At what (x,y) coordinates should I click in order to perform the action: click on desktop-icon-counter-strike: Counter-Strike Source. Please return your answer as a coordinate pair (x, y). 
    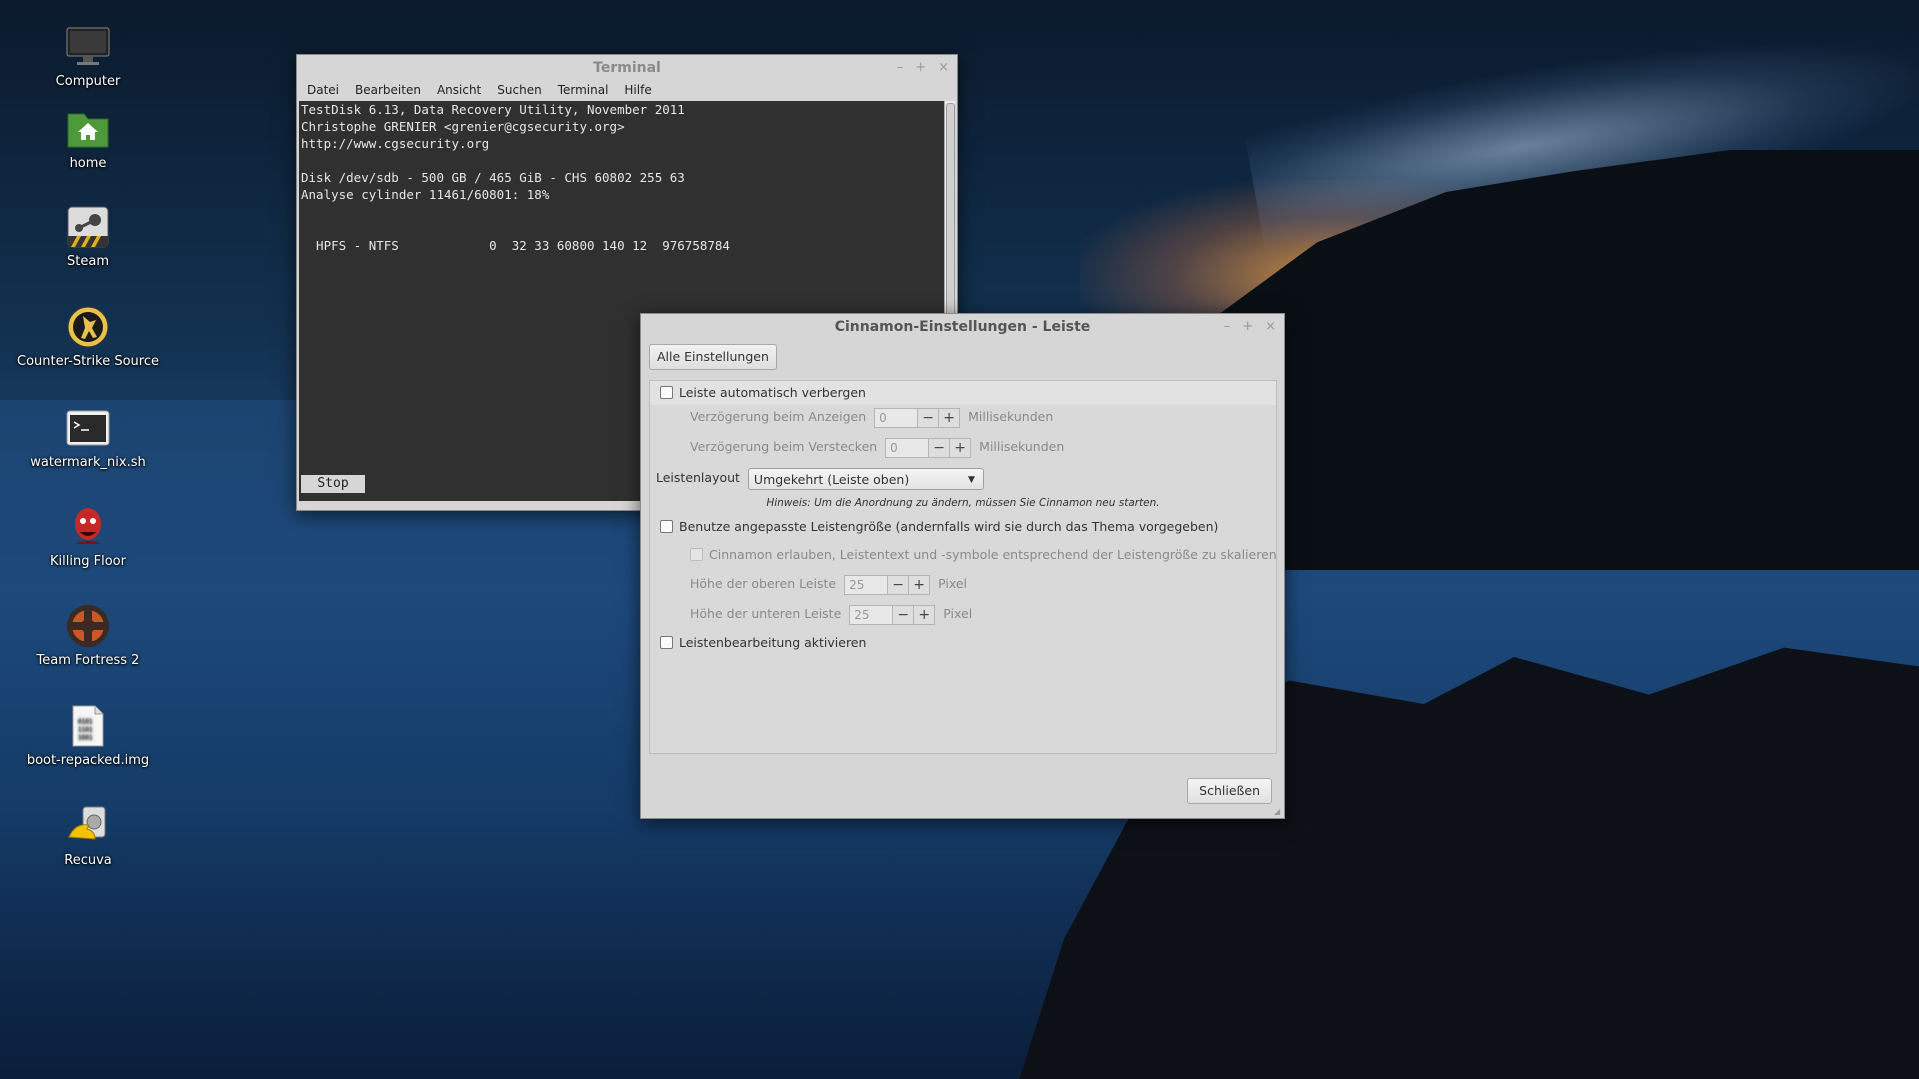
    Looking at the image, I should click on (88, 337).